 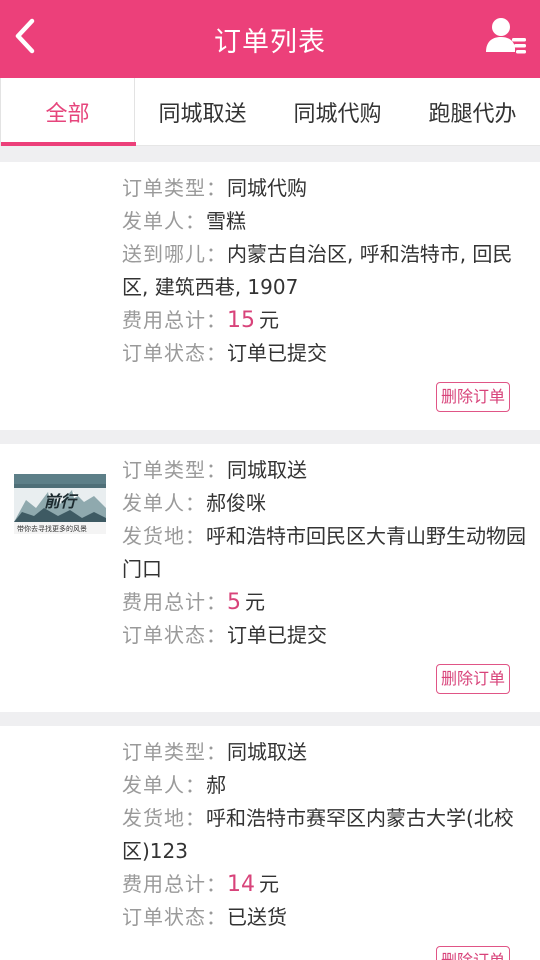 I want to click on address-row: 发货地：呼和浩特市赛罕区内蒙古大学(北校区)123, so click(x=324, y=835).